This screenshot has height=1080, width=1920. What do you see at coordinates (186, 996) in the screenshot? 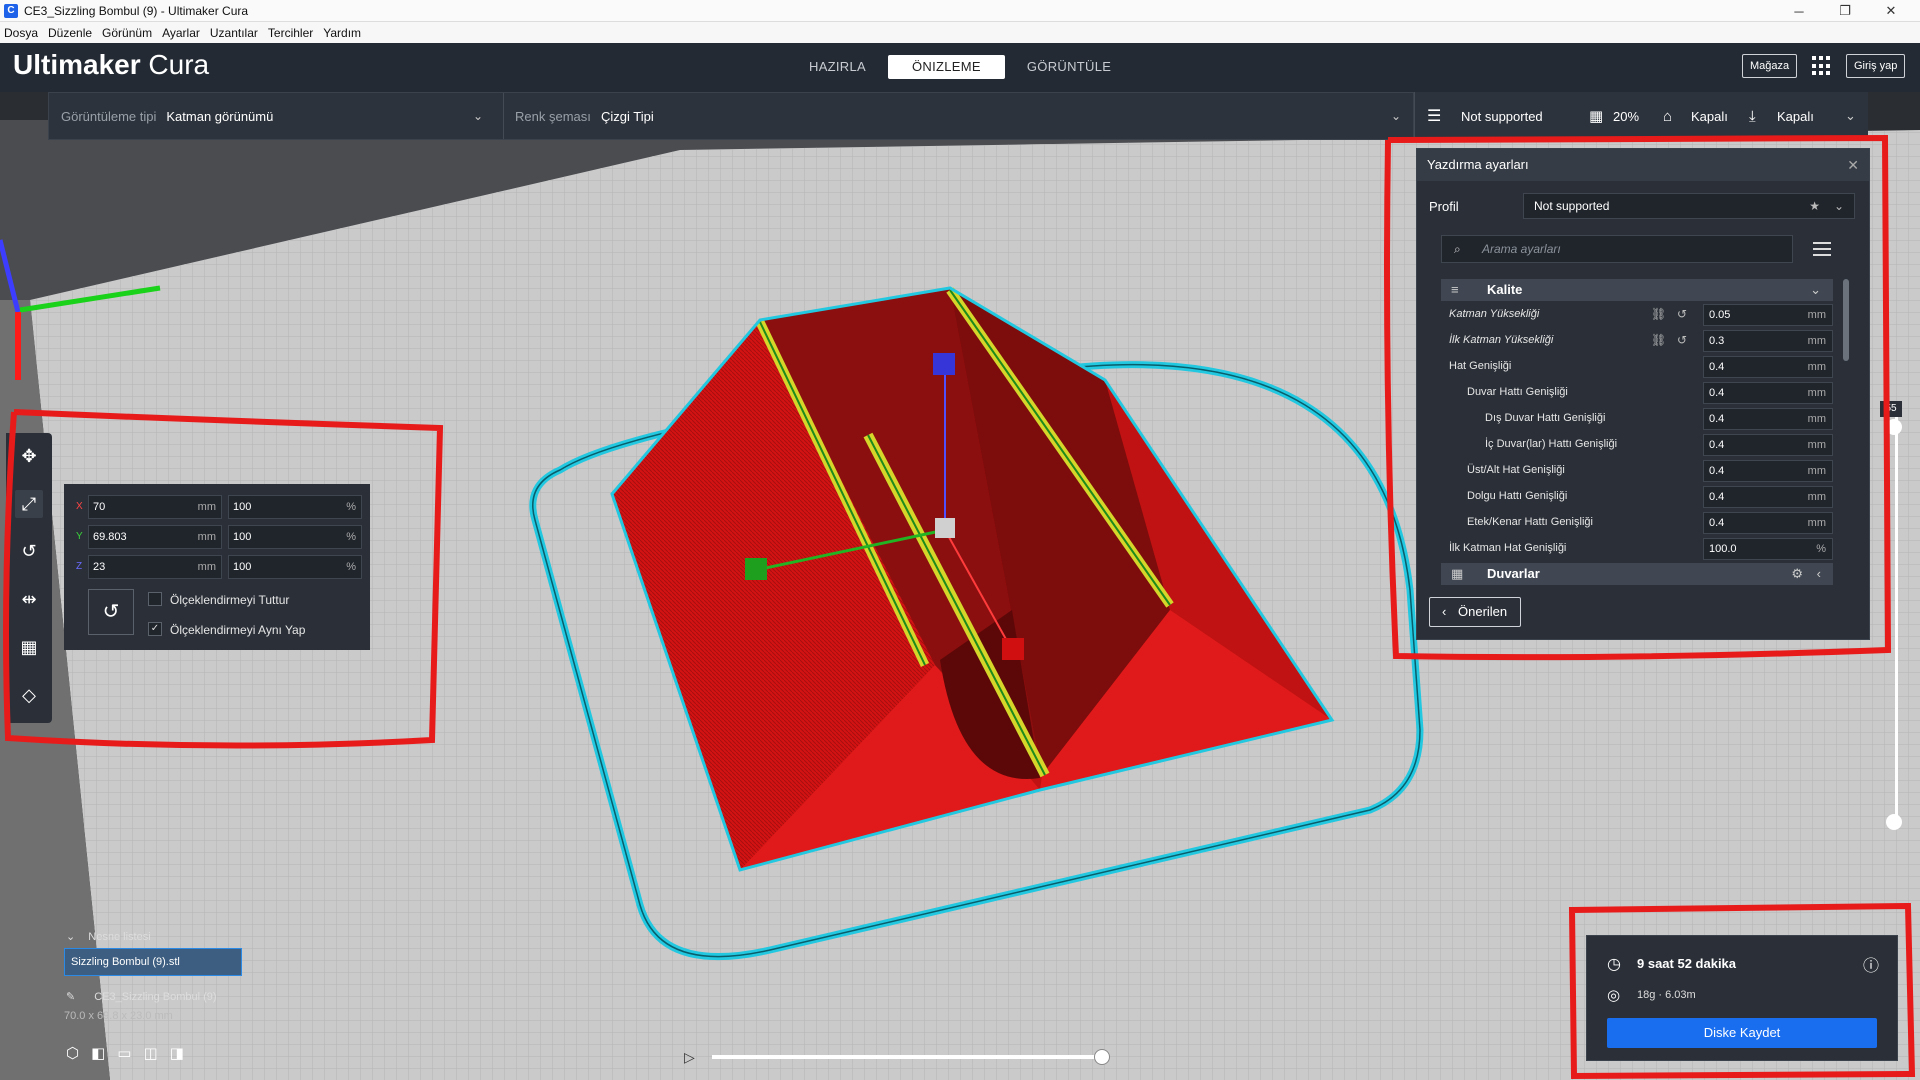
I see `job-name: ✎ CE3_Sizzling Bombul (9)` at bounding box center [186, 996].